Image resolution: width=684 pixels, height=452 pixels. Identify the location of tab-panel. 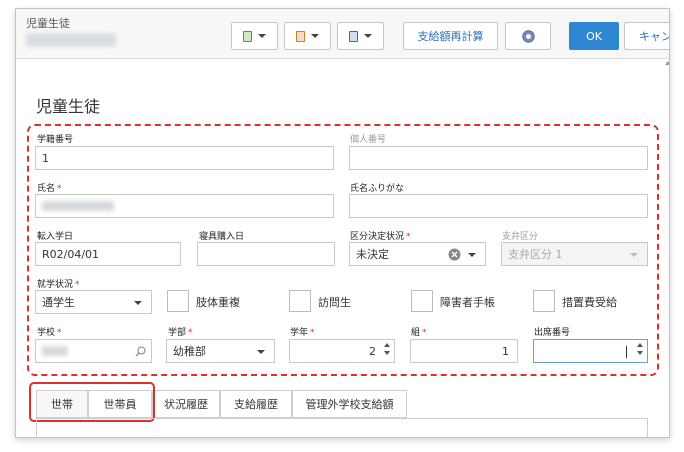
(342, 427).